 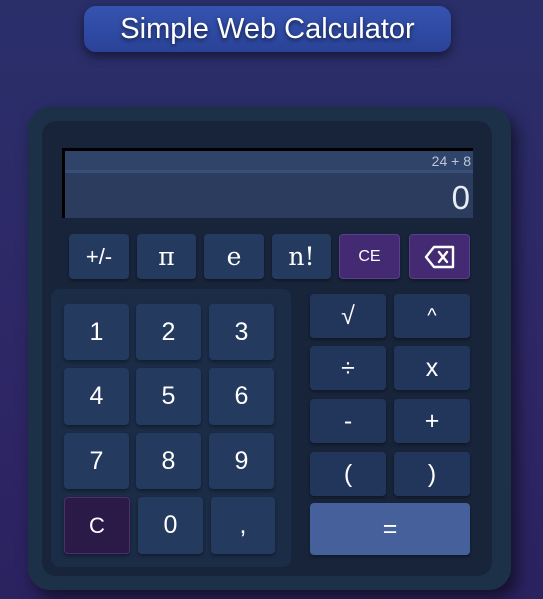 I want to click on digit-6-button: 6, so click(x=241, y=396).